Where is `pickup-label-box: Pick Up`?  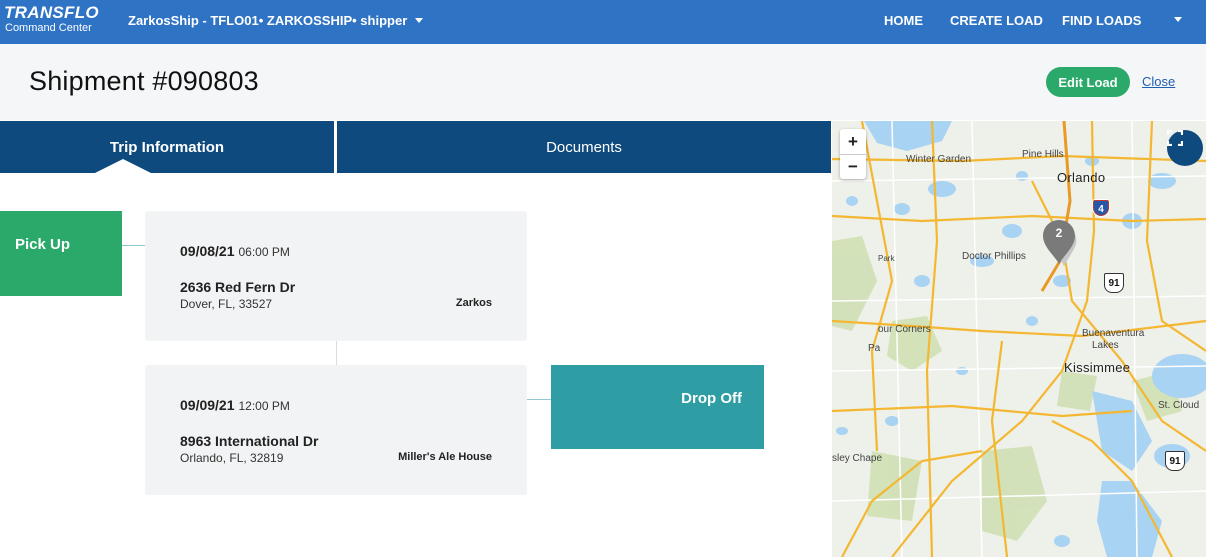 pickup-label-box: Pick Up is located at coordinates (61, 253).